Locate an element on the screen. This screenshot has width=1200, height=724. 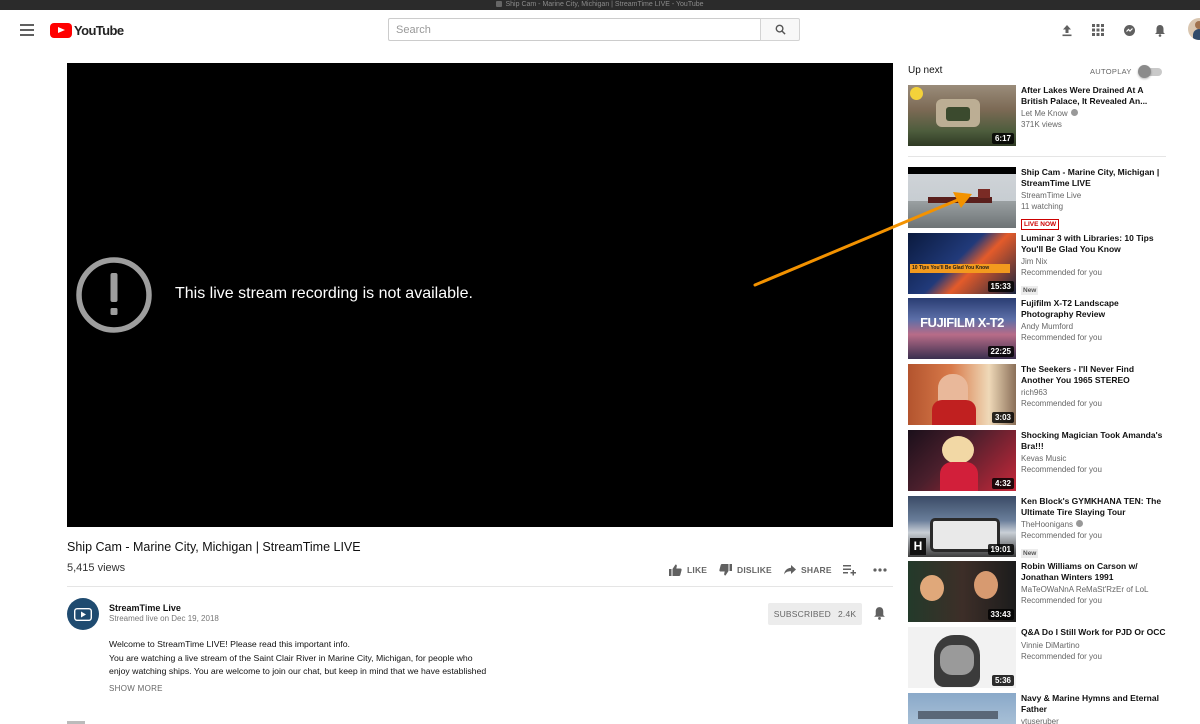
video-card-channel: rich963 is located at coordinates (1034, 392).